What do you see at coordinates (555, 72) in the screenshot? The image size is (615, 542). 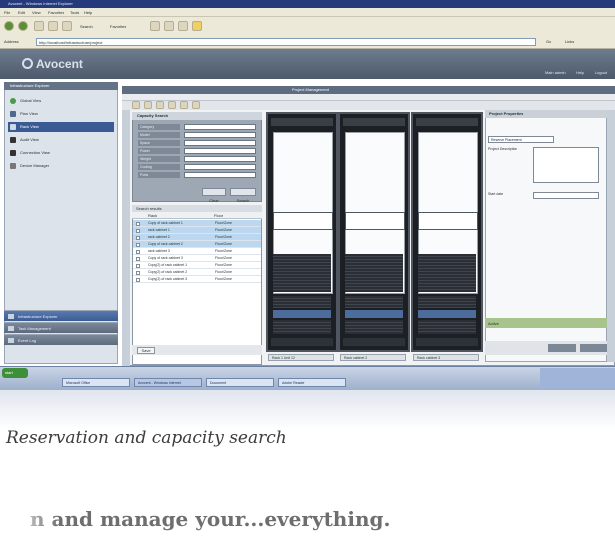 I see `header-link-admin: Main admin` at bounding box center [555, 72].